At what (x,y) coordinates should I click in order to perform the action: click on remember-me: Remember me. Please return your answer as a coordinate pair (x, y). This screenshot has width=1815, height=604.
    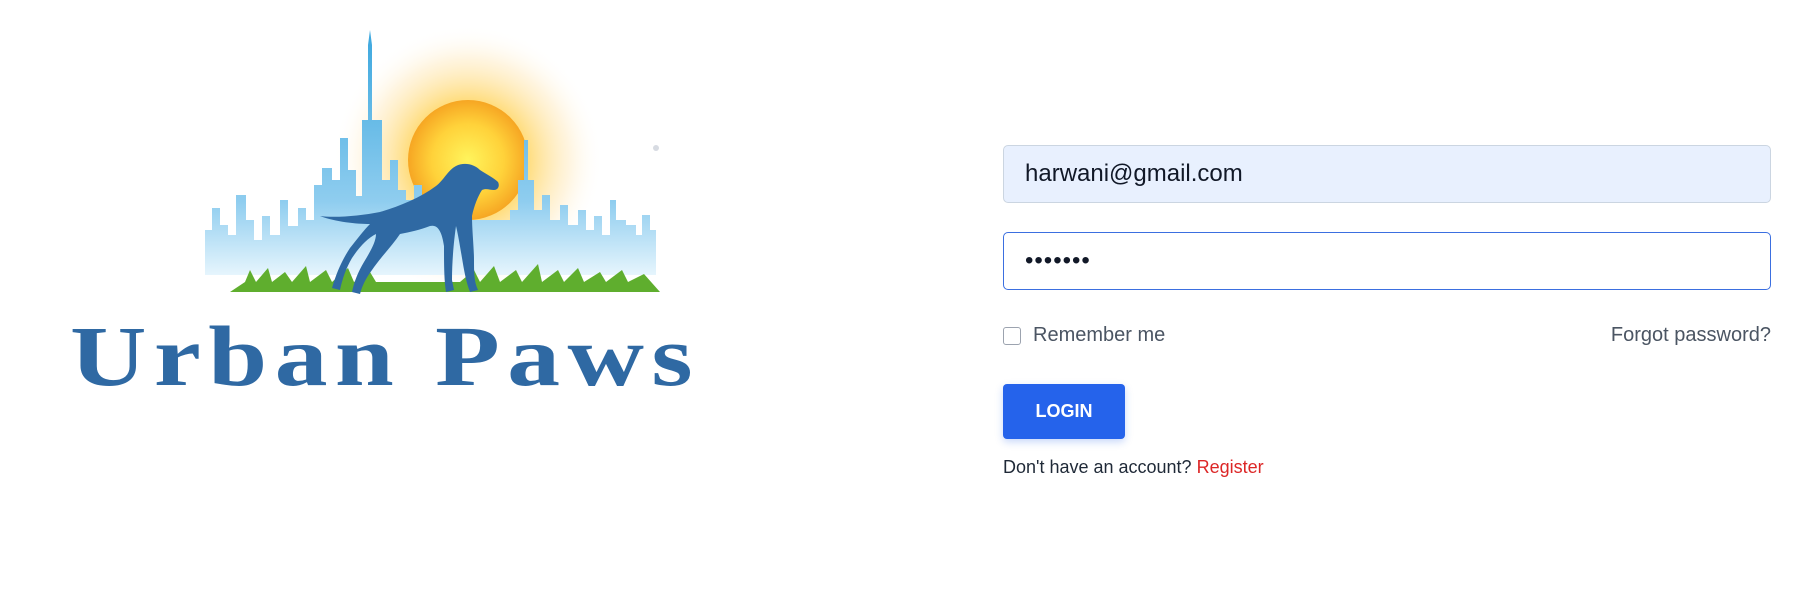
    Looking at the image, I should click on (1084, 335).